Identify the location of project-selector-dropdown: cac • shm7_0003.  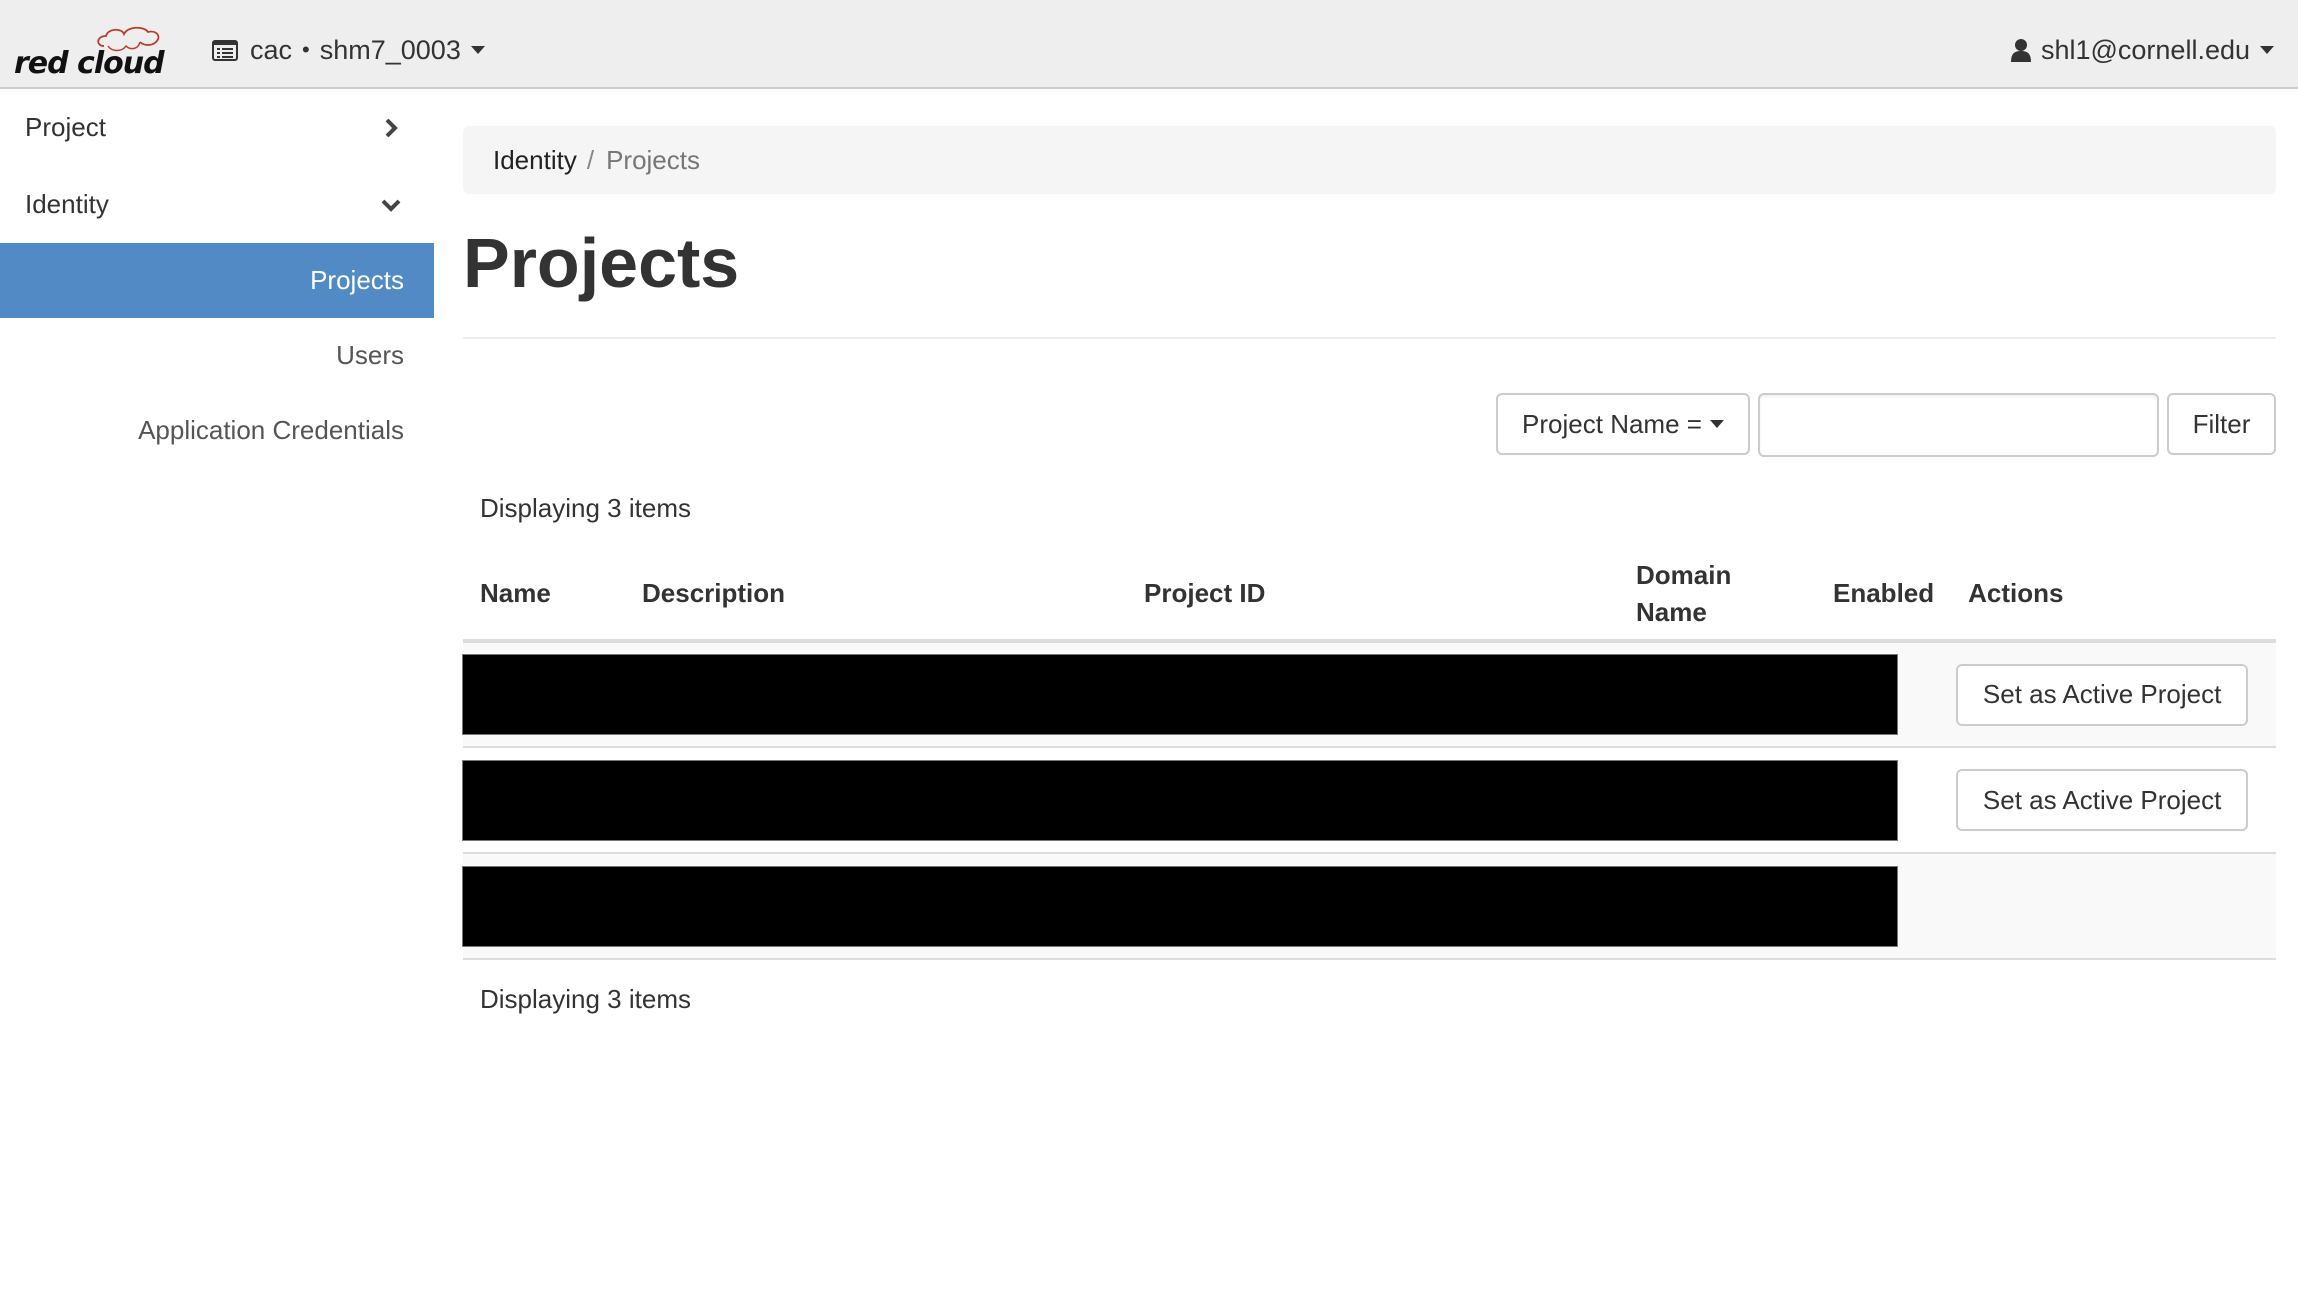
(348, 50).